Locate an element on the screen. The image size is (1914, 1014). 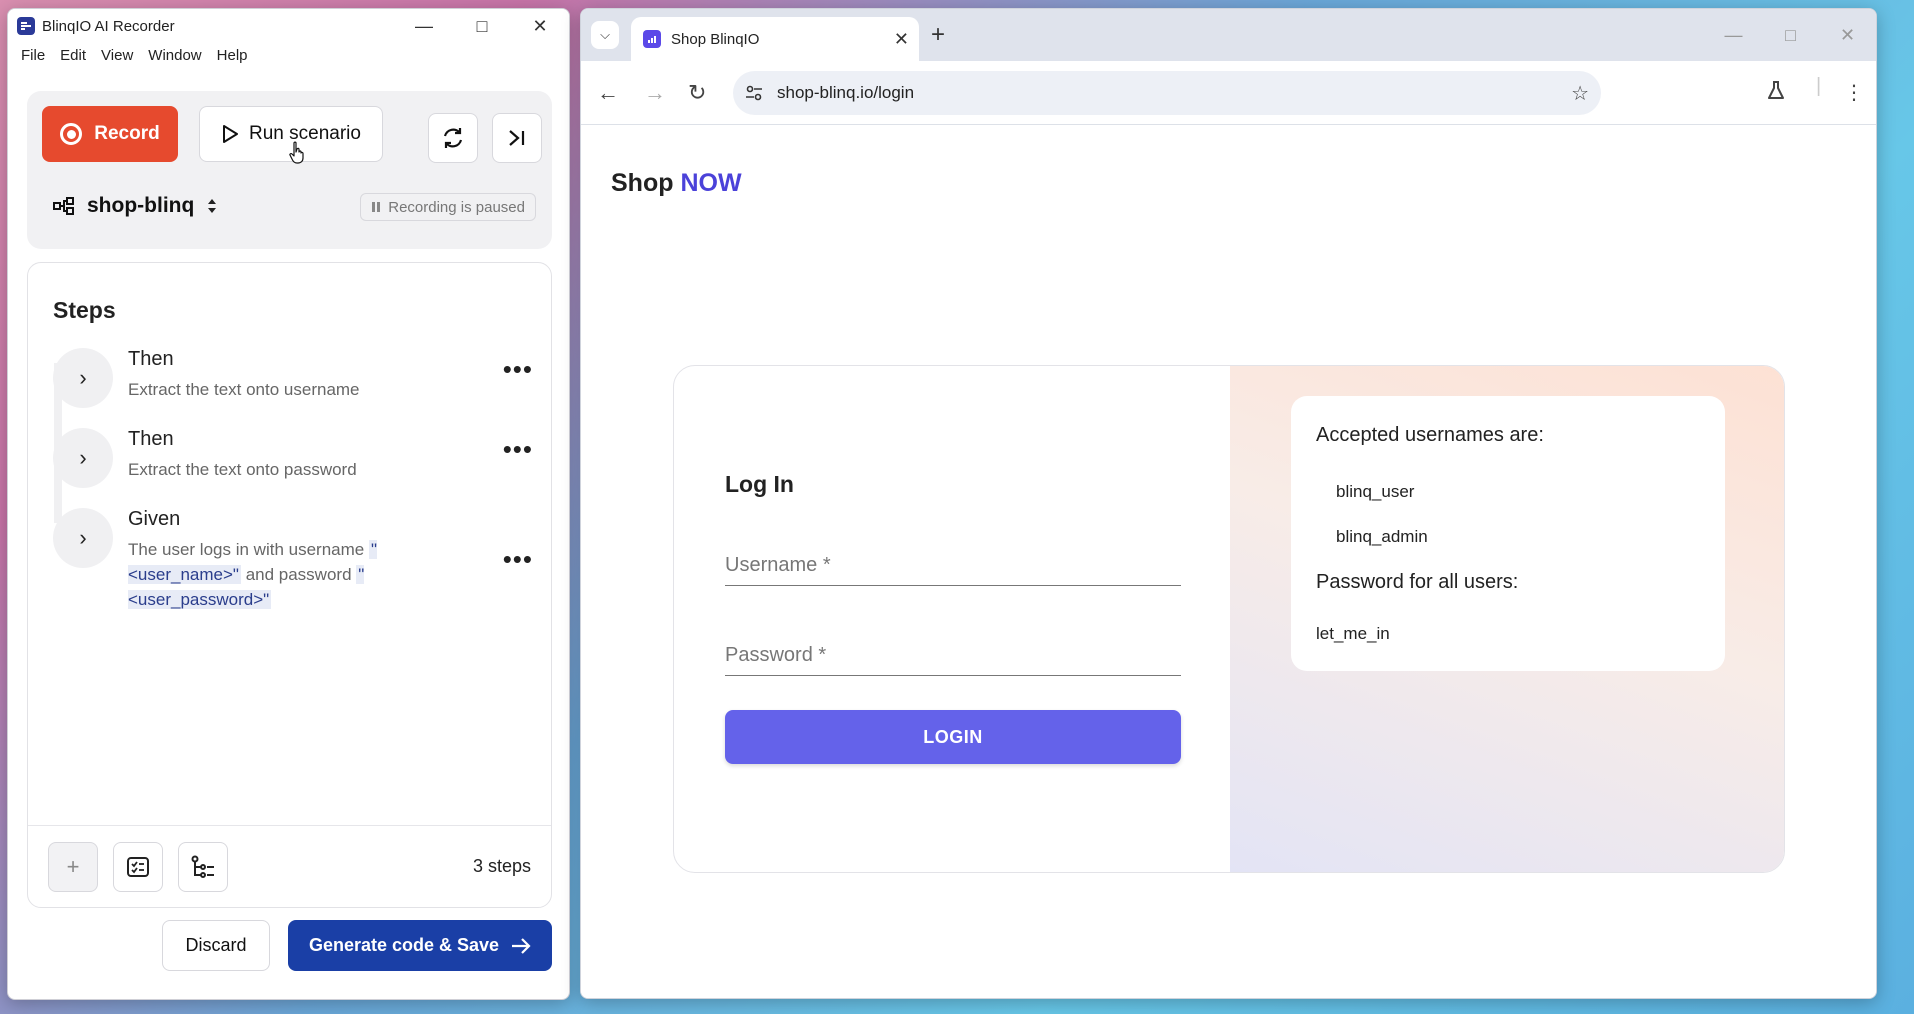
logo-shop-text: Shop is located at coordinates (642, 183).